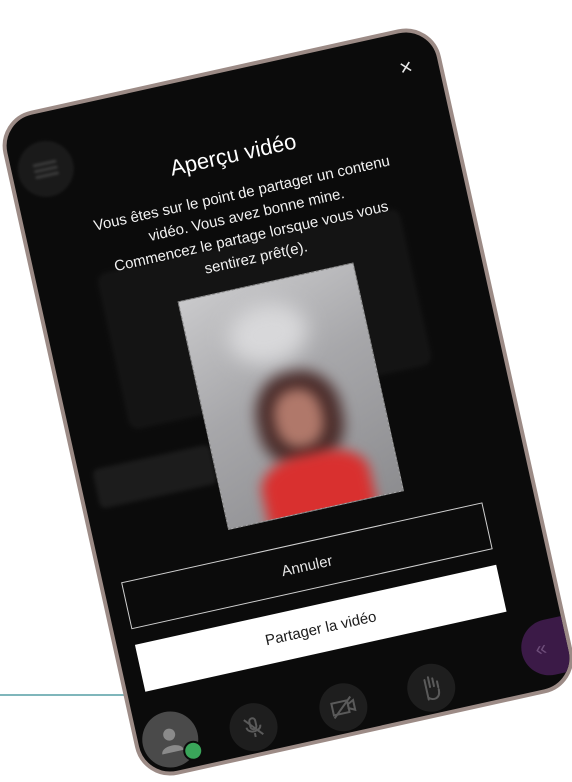 The height and width of the screenshot is (782, 572). What do you see at coordinates (253, 727) in the screenshot?
I see `mic-muted-icon` at bounding box center [253, 727].